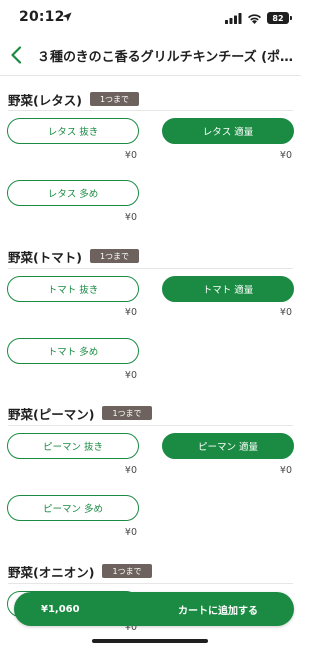 Image resolution: width=320 pixels, height=651 pixels. What do you see at coordinates (233, 18) in the screenshot?
I see `signal-icon` at bounding box center [233, 18].